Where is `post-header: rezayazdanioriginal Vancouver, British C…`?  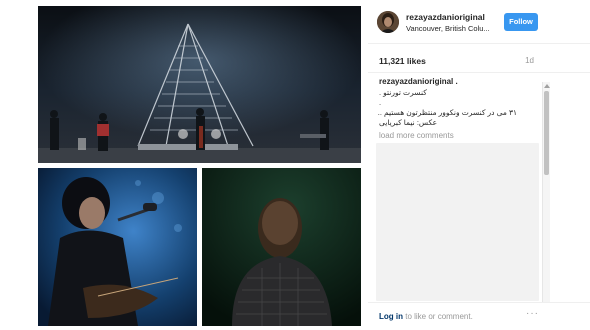 post-header: rezayazdanioriginal Vancouver, British C… is located at coordinates (479, 22).